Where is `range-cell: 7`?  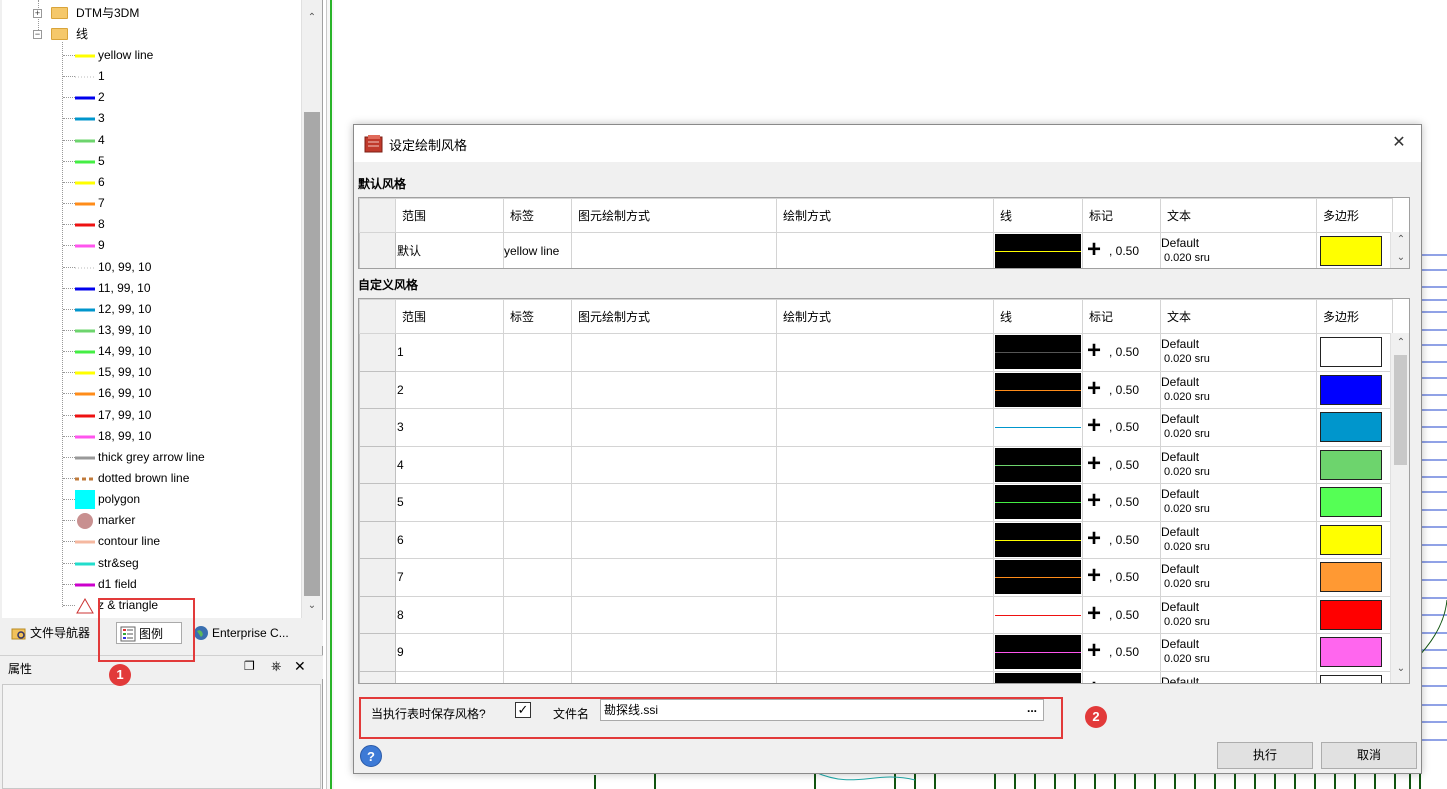 range-cell: 7 is located at coordinates (449, 577).